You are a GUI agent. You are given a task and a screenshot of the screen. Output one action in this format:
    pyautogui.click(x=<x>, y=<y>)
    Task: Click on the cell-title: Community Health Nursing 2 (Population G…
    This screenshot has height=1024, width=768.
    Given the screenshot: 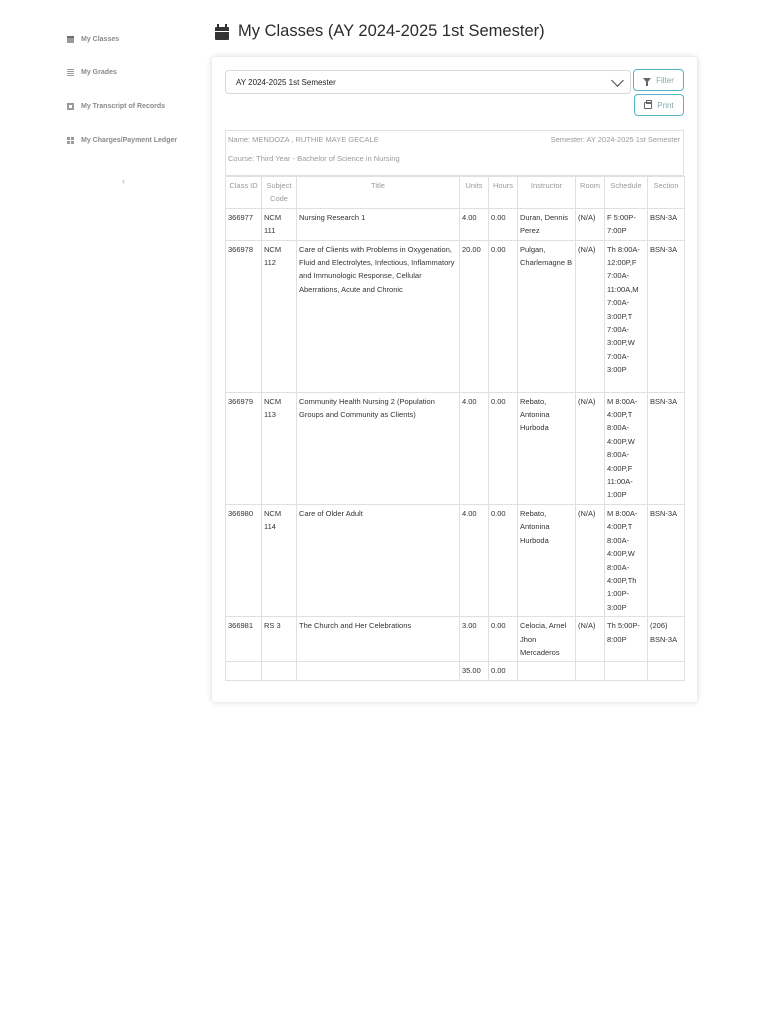 What is the action you would take?
    pyautogui.click(x=378, y=448)
    